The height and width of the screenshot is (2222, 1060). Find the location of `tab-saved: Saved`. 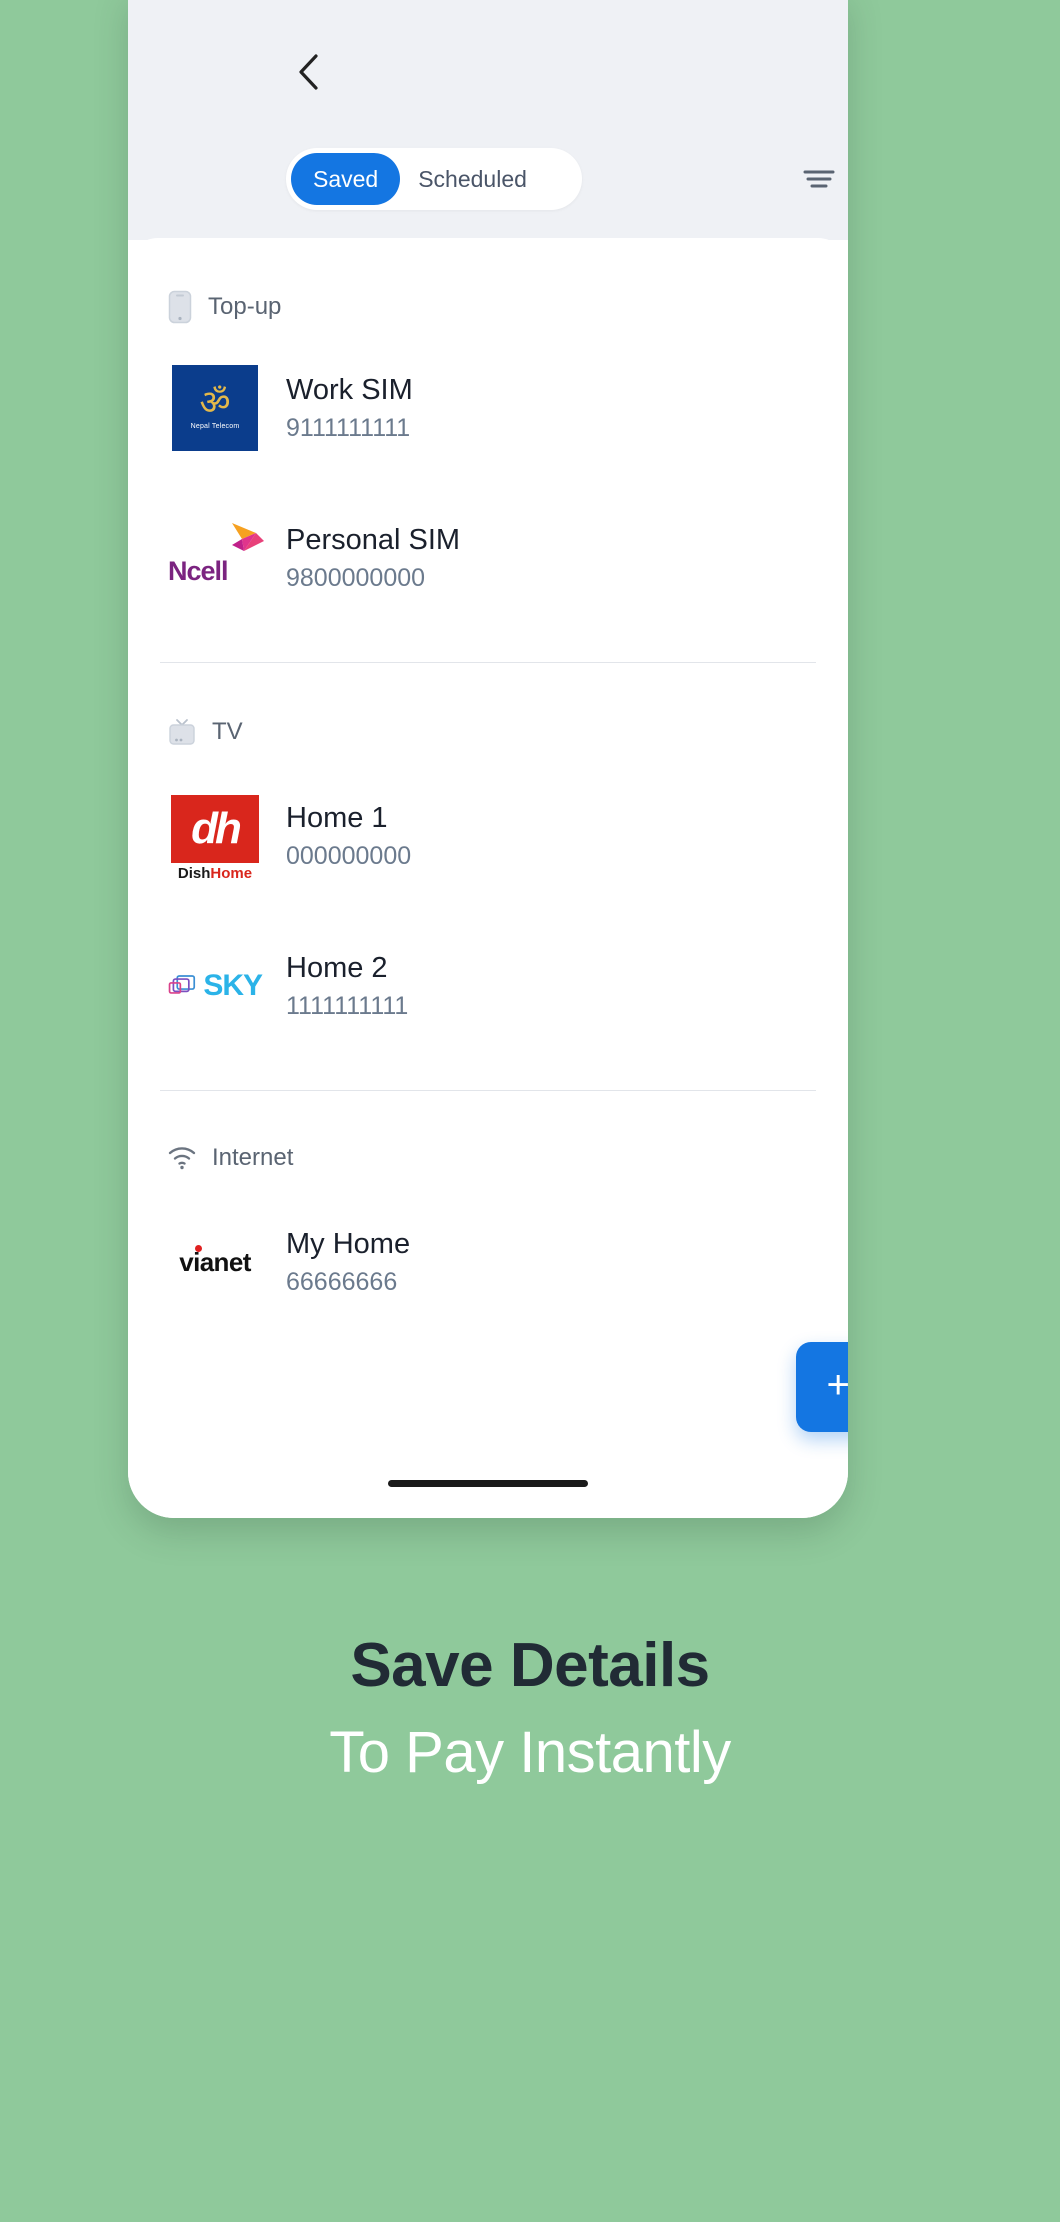

tab-saved: Saved is located at coordinates (346, 179).